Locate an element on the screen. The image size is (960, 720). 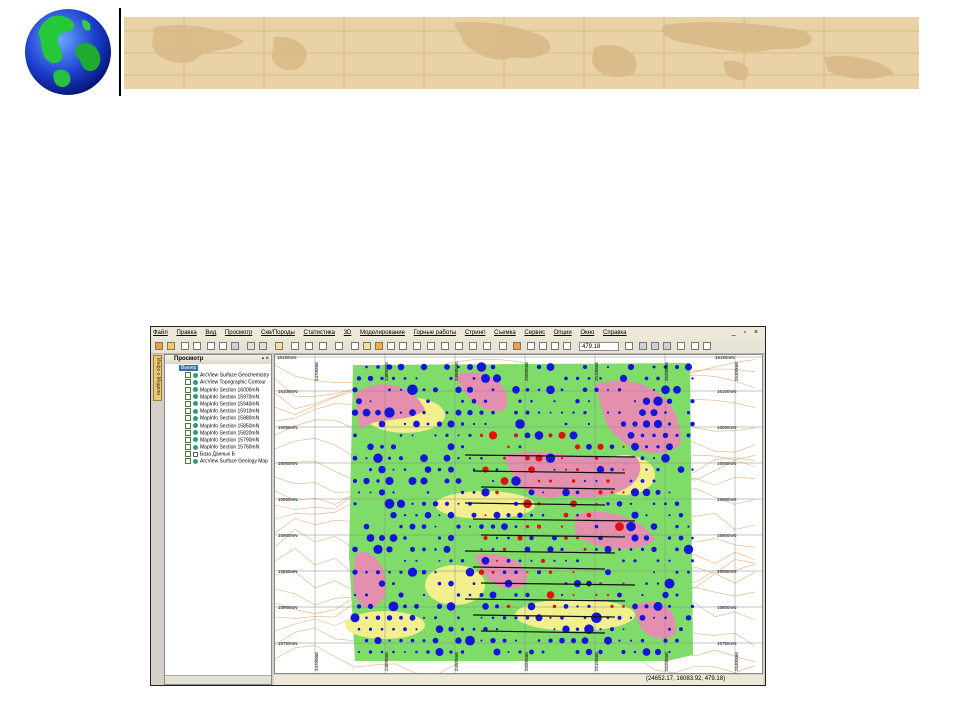
menu-holes: Скв/Породы is located at coordinates (278, 333).